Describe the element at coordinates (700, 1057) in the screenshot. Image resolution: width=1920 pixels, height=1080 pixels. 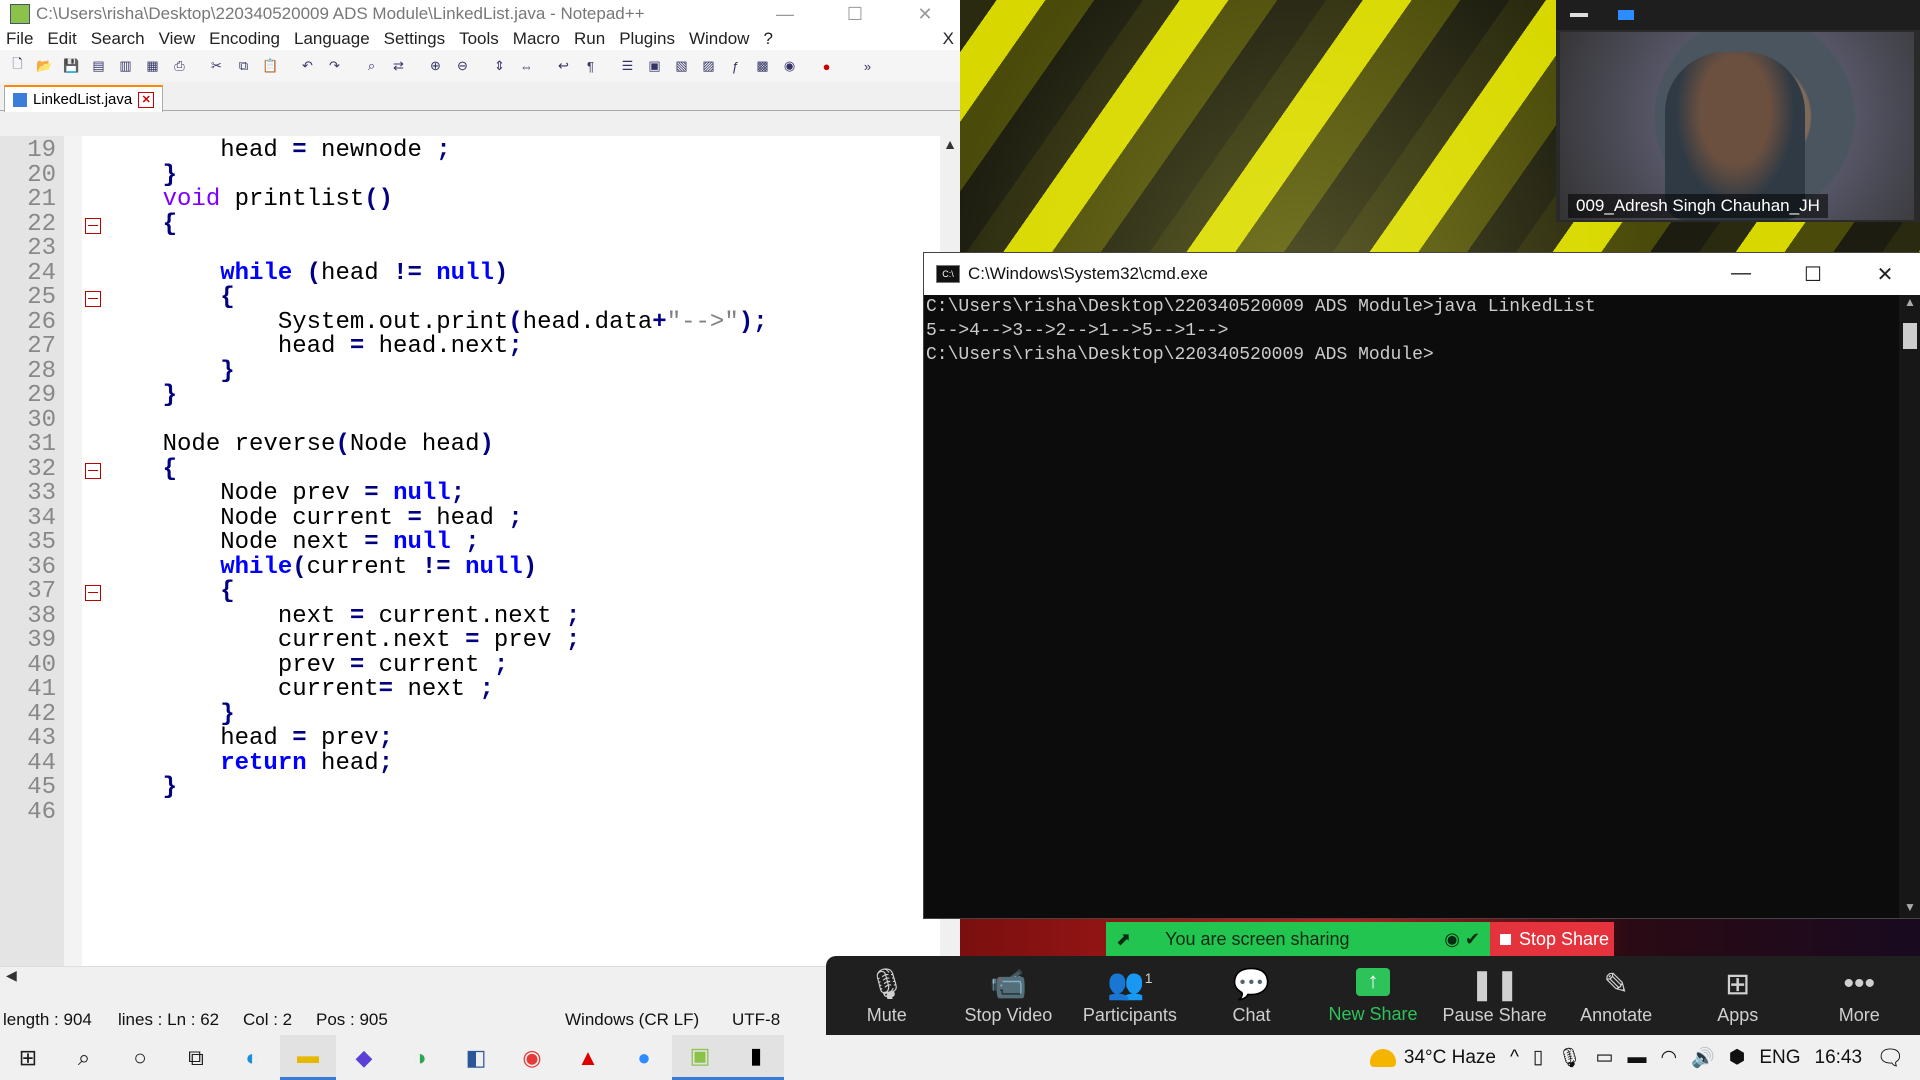
I see `notepad-plus-plus-icon: ▣` at that location.